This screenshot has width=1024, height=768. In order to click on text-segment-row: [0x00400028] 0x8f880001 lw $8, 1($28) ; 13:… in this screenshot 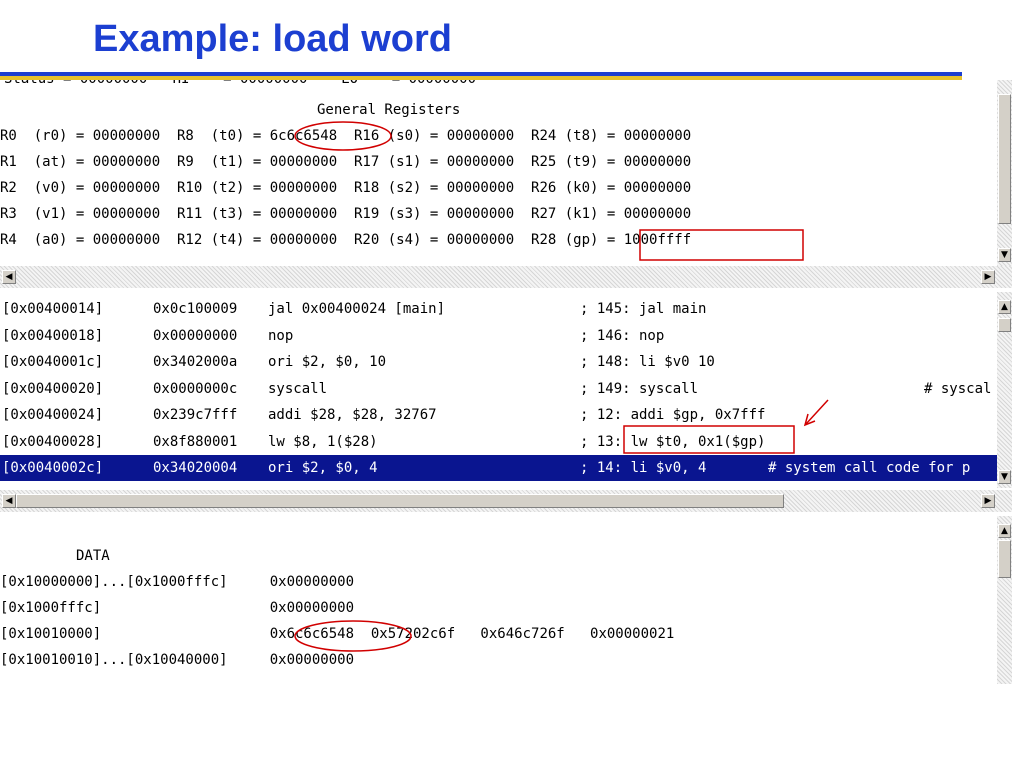, I will do `click(498, 442)`.